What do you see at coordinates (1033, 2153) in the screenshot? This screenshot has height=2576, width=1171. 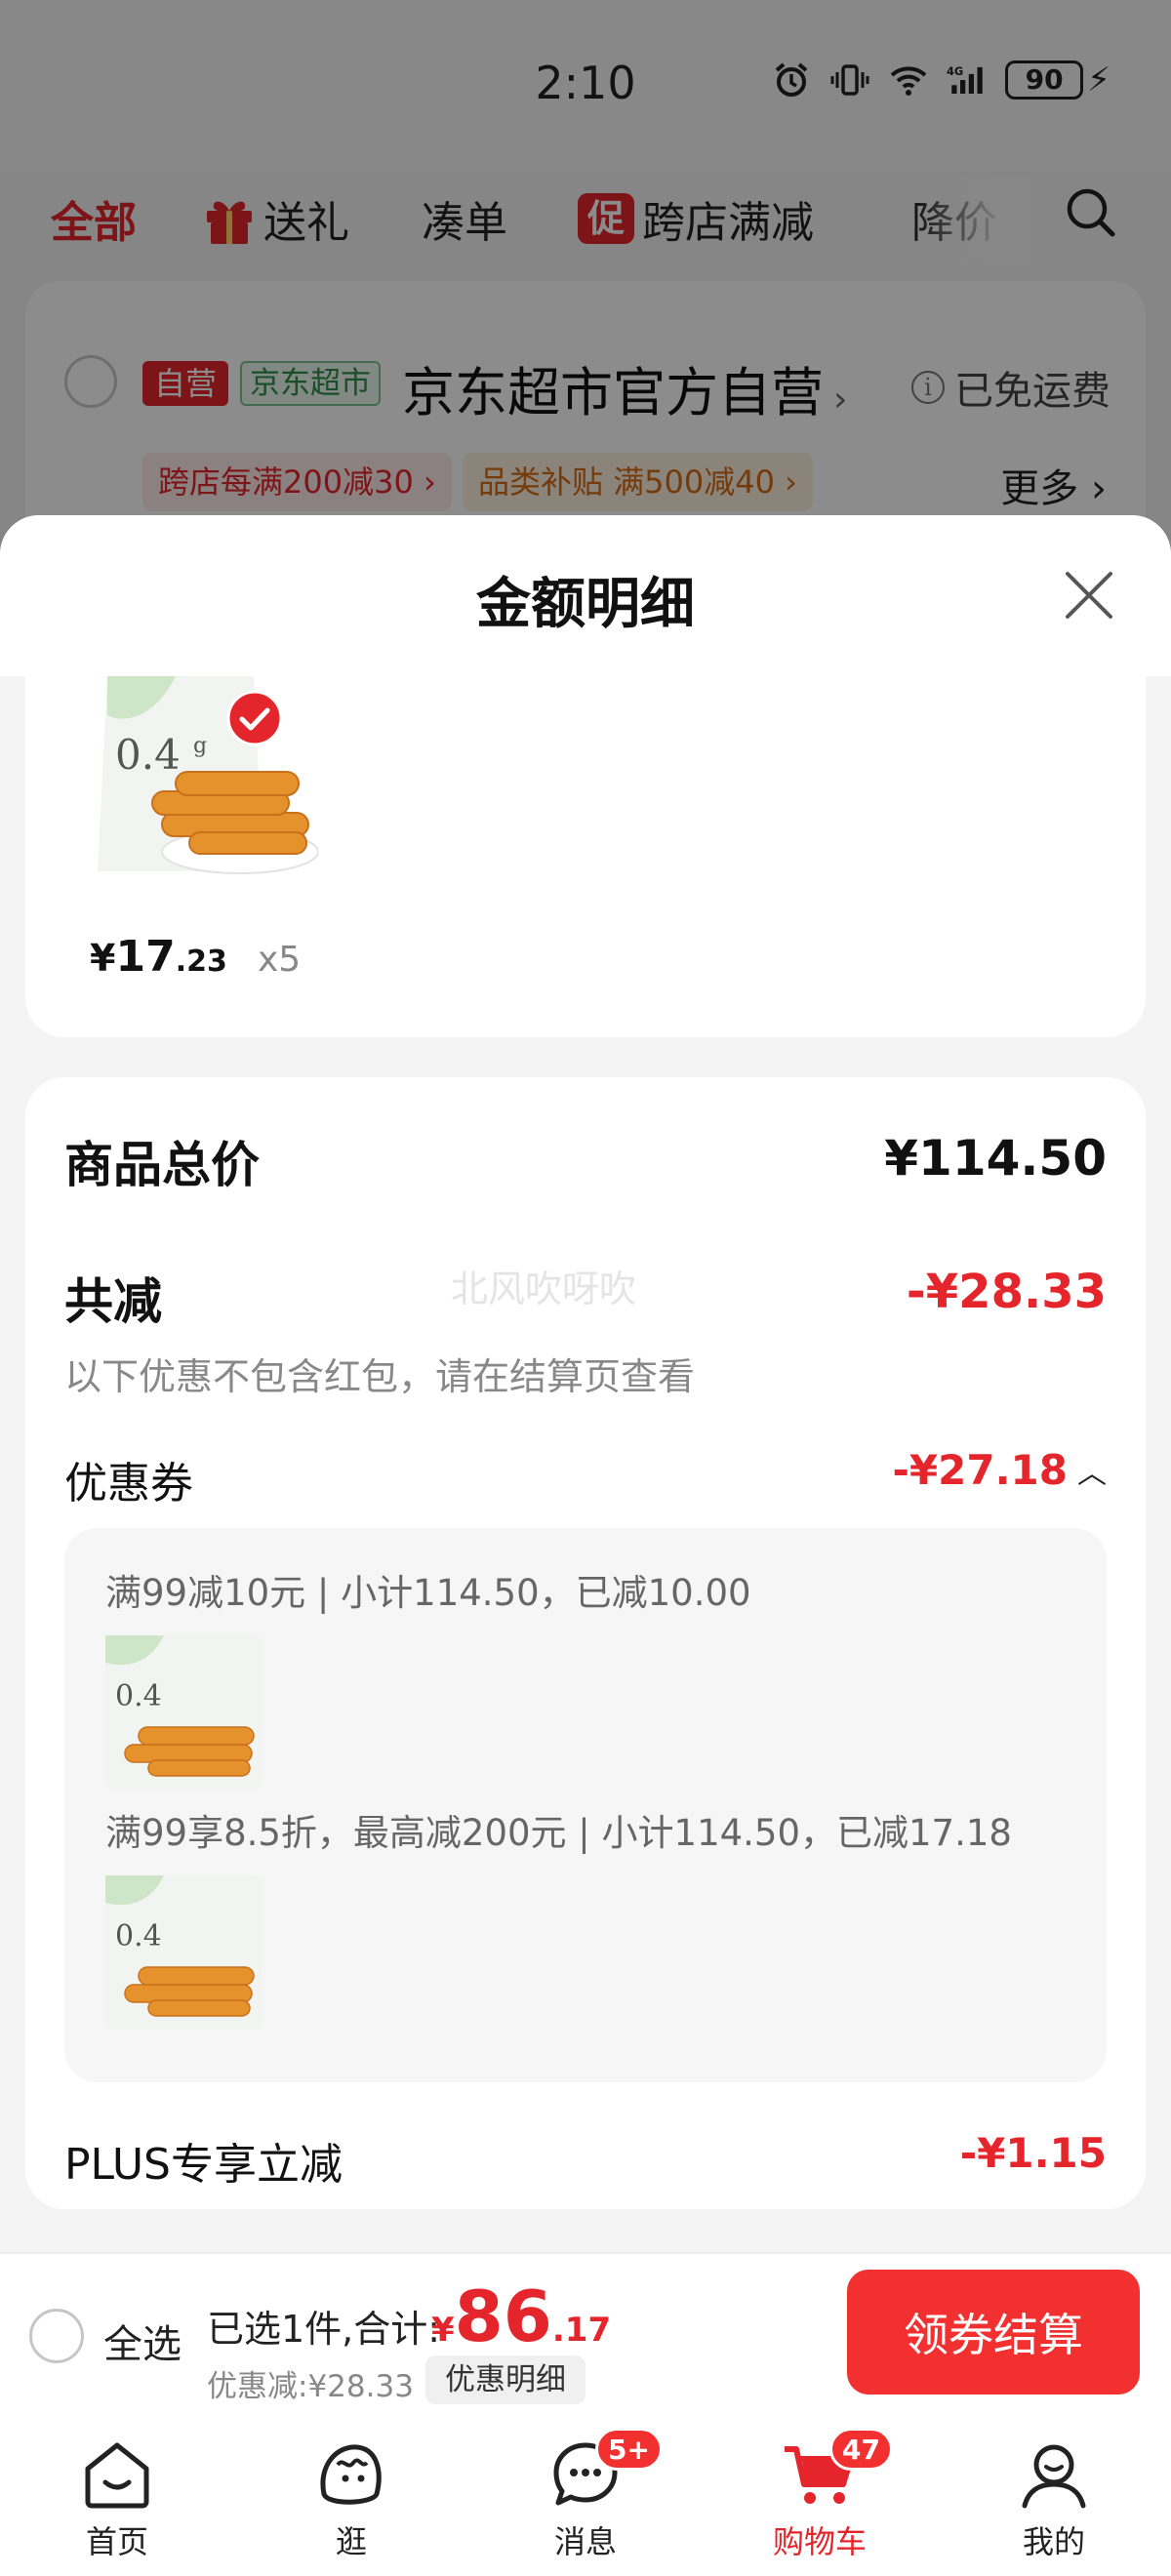 I see `plus-discount-value: -¥1.15` at bounding box center [1033, 2153].